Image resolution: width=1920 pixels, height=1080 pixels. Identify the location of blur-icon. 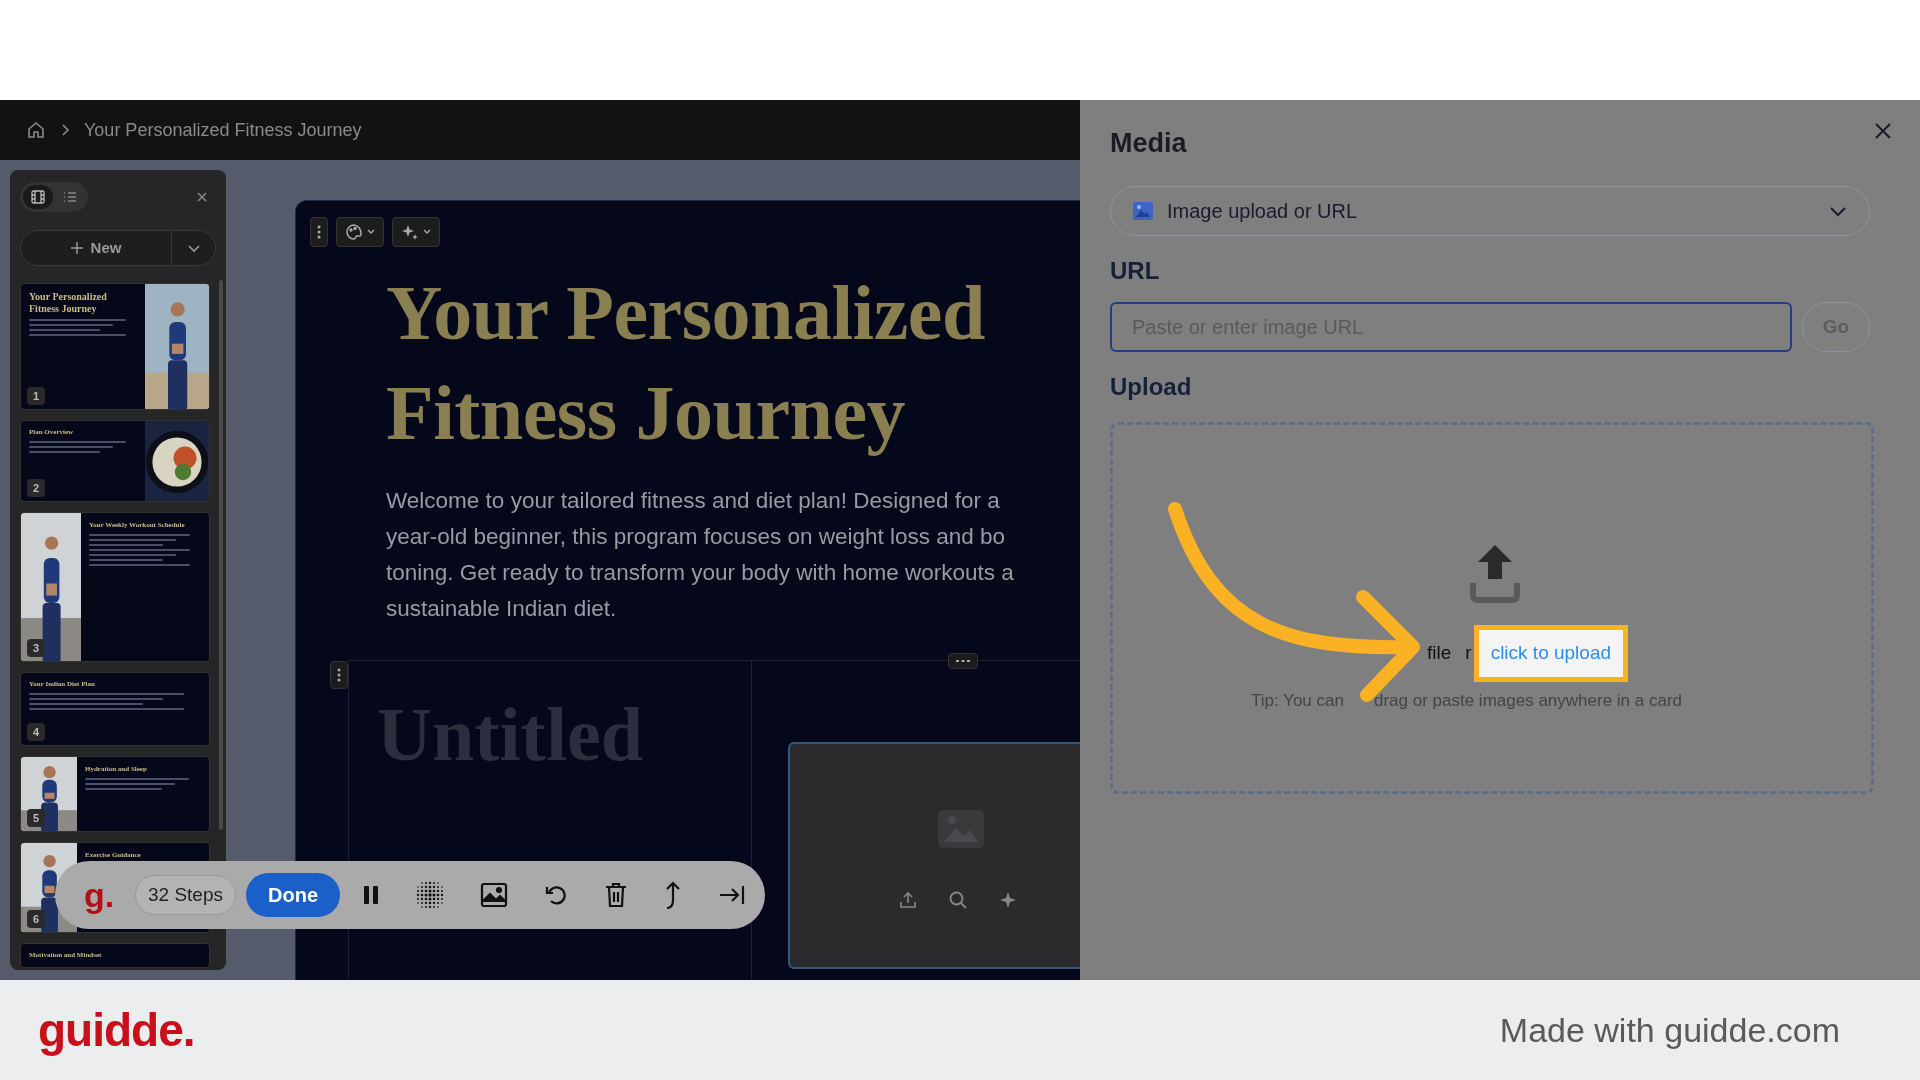
(430, 895).